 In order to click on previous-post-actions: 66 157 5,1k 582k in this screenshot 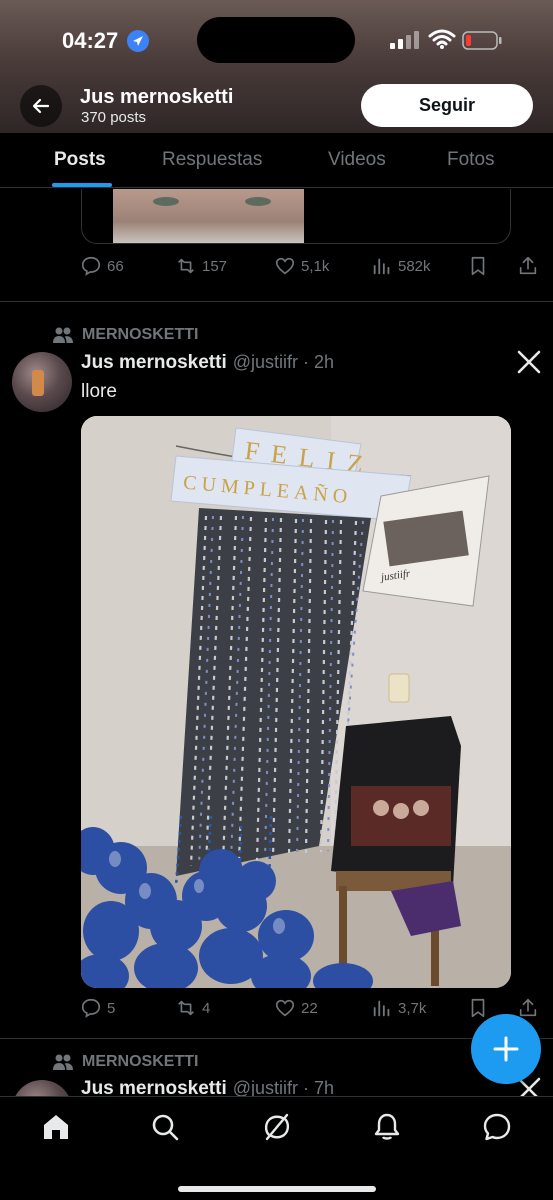, I will do `click(310, 268)`.